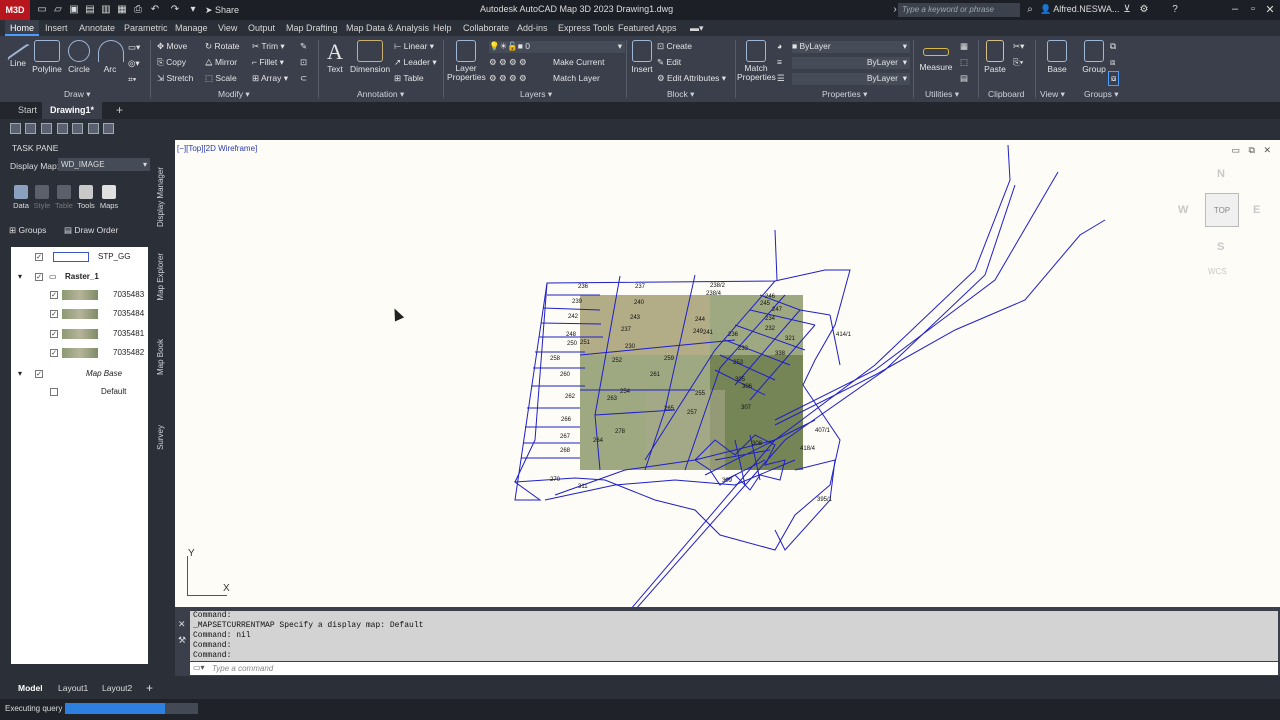  I want to click on viewcube-south: S, so click(1220, 247).